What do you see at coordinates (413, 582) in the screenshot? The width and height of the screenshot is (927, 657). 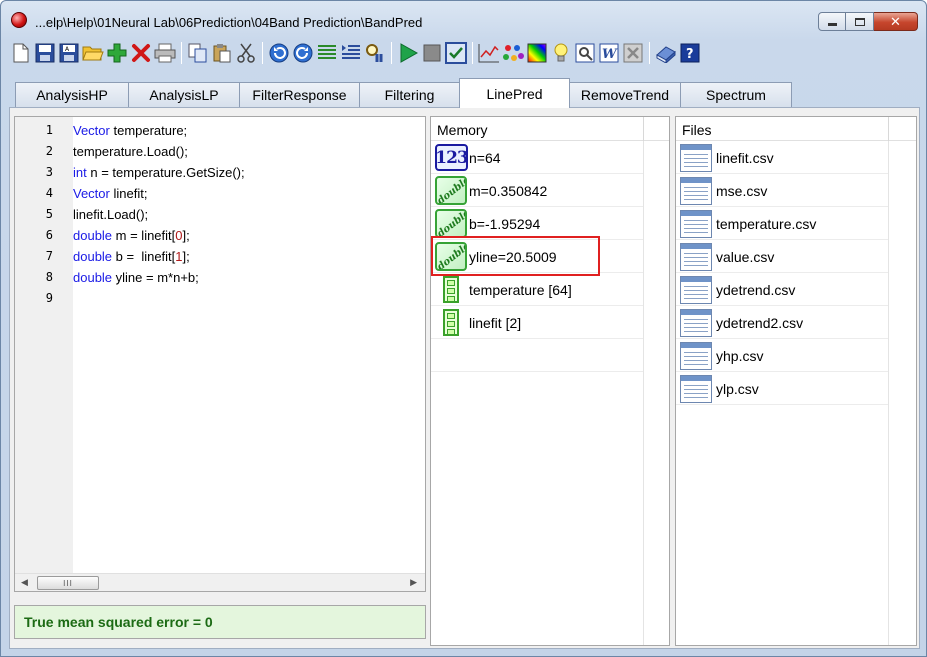 I see `scroll-right-icon: ▶` at bounding box center [413, 582].